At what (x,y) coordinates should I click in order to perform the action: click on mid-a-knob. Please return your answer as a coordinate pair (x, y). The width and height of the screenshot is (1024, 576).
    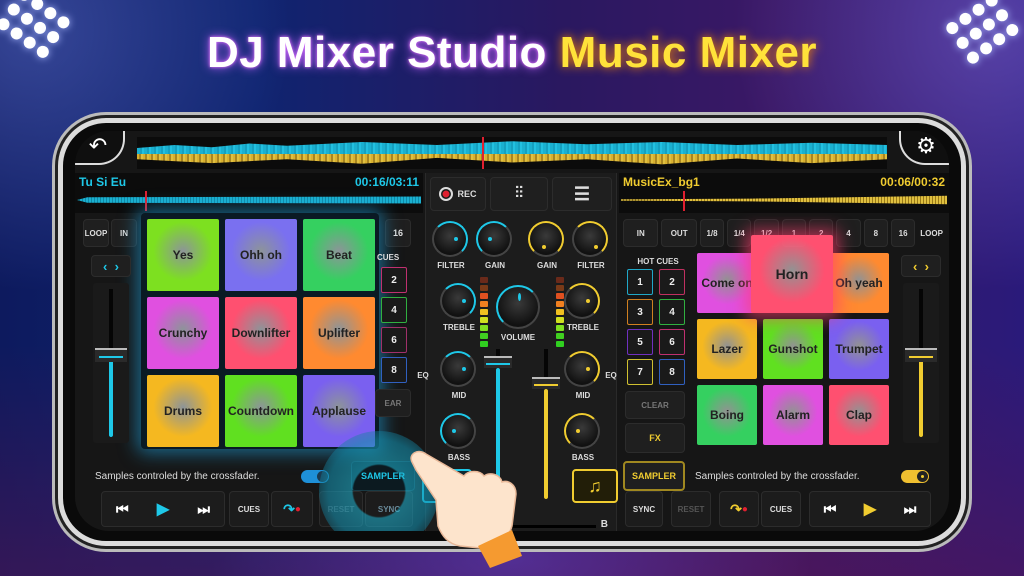
    Looking at the image, I should click on (458, 369).